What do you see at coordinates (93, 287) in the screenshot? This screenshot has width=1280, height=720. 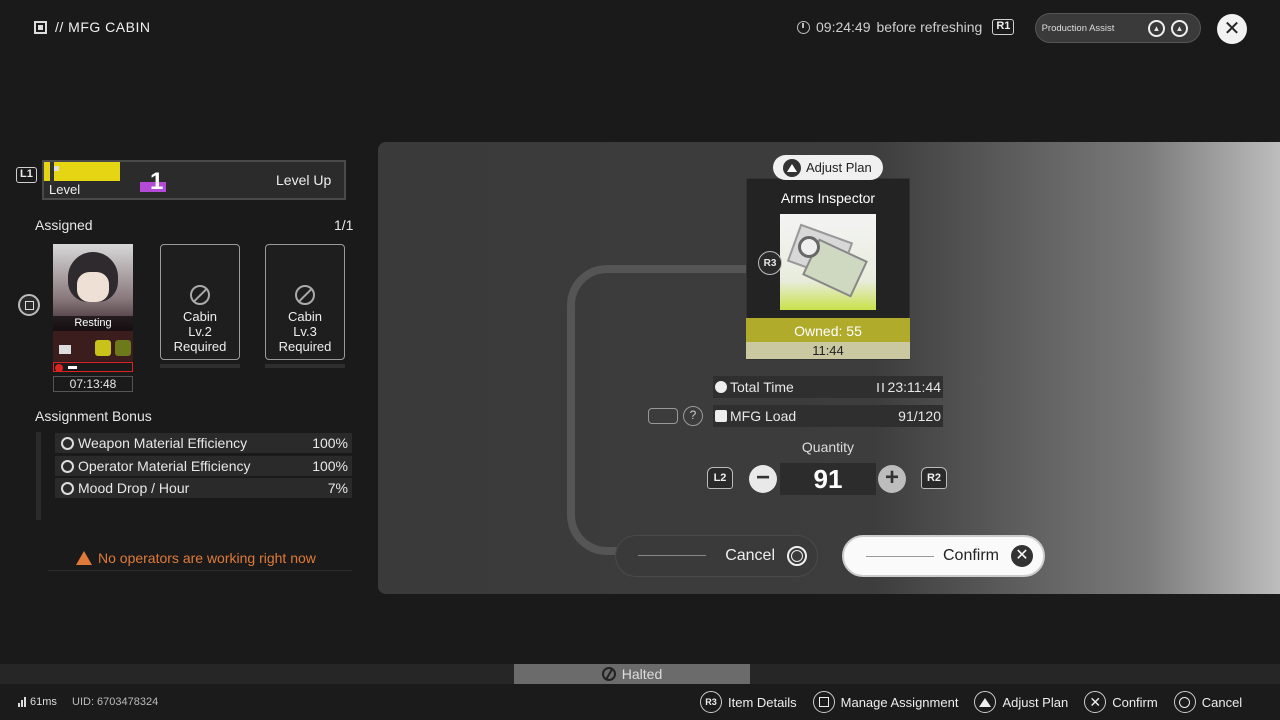 I see `operator-face` at bounding box center [93, 287].